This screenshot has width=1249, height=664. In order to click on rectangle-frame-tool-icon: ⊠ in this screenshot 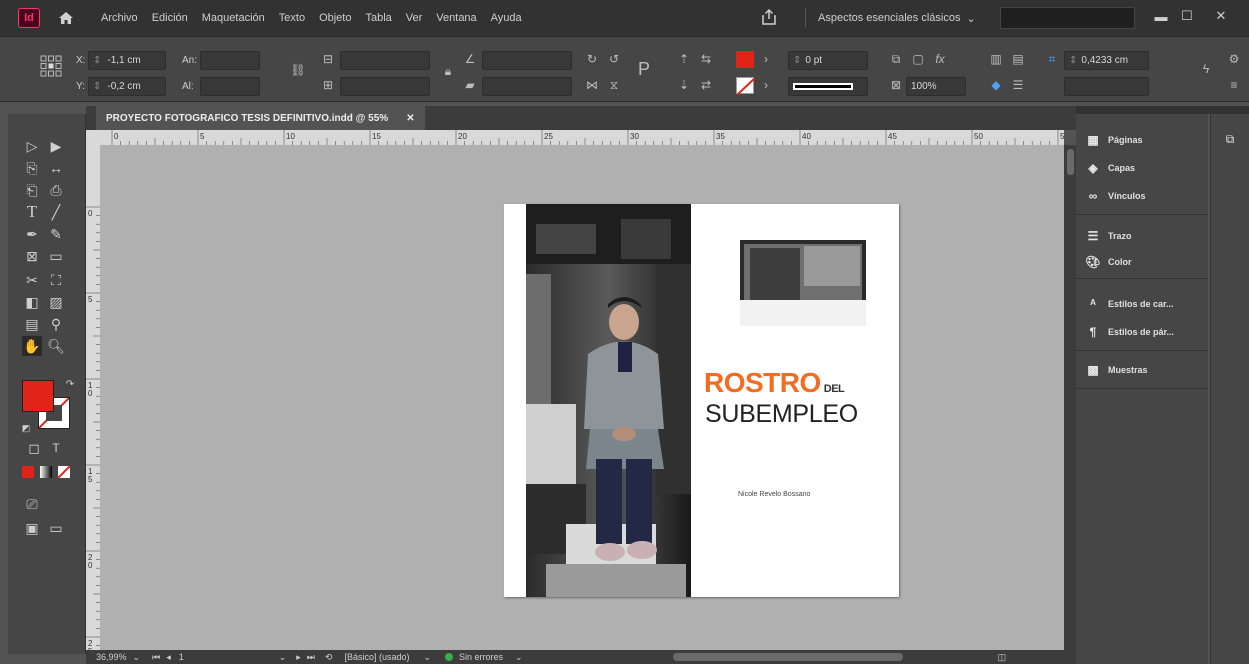, I will do `click(32, 256)`.